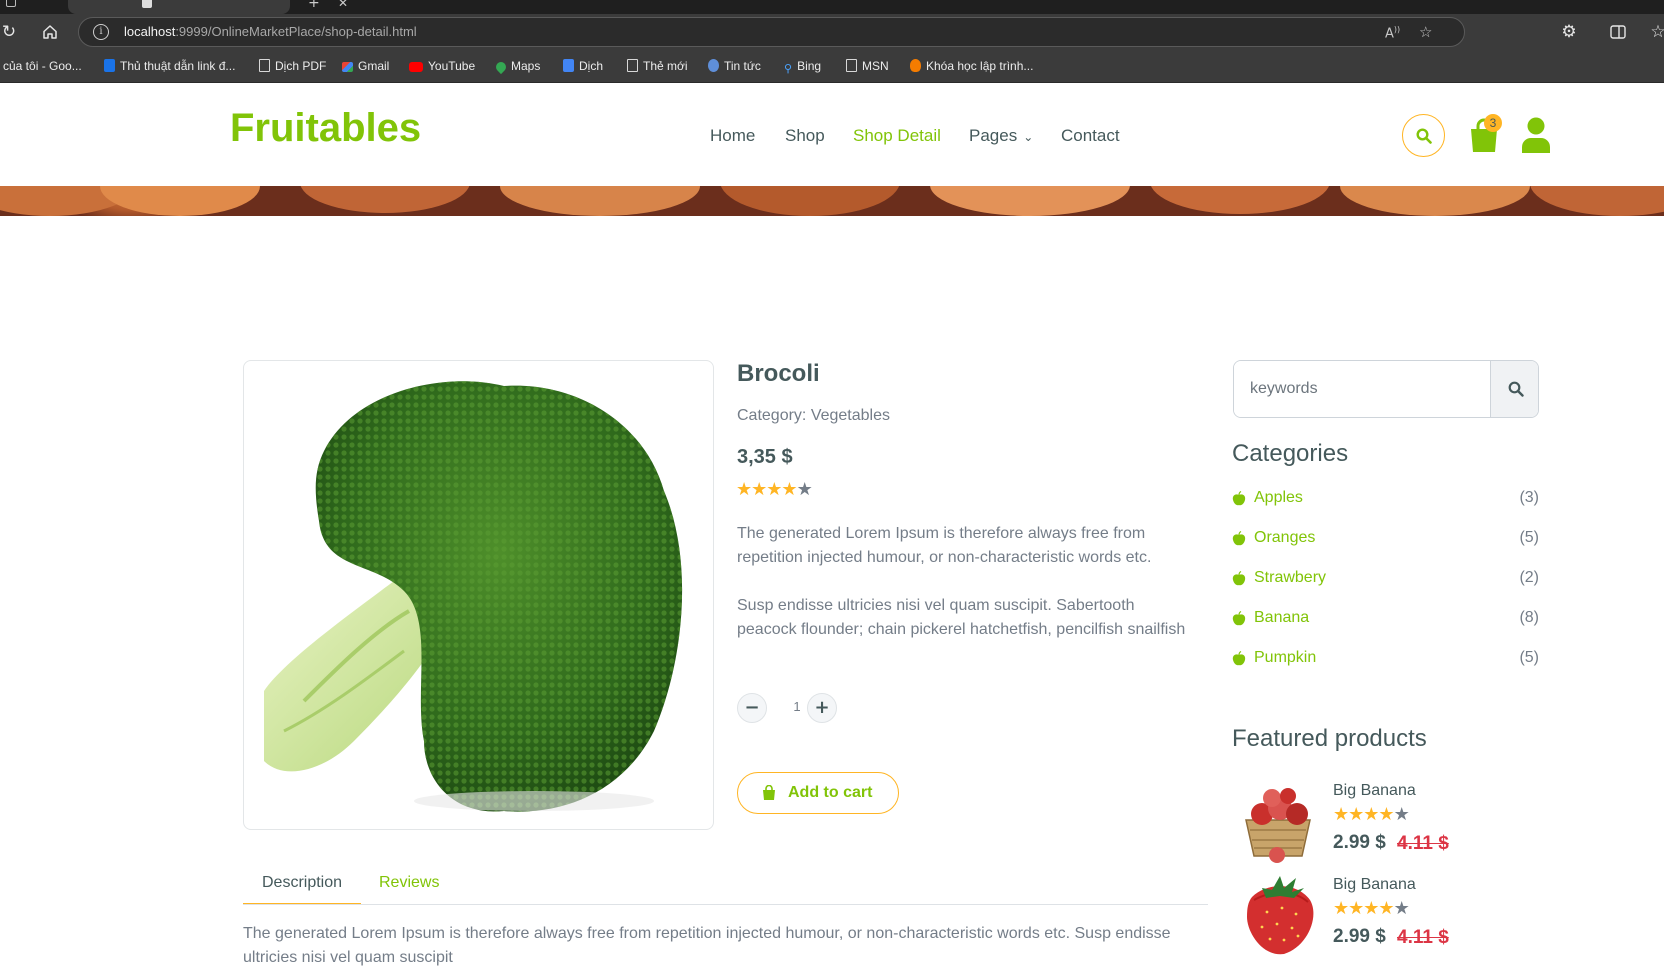 This screenshot has height=974, width=1664. I want to click on product-image, so click(478, 595).